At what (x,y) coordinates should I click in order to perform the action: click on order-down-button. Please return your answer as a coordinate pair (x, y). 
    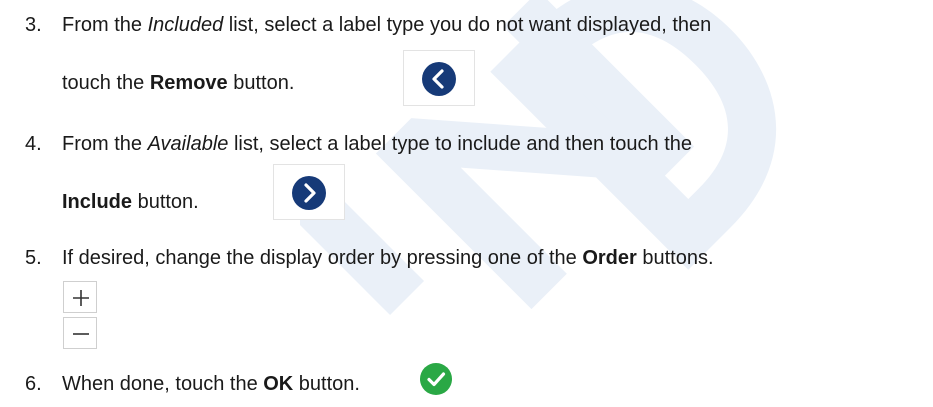
    Looking at the image, I should click on (80, 333).